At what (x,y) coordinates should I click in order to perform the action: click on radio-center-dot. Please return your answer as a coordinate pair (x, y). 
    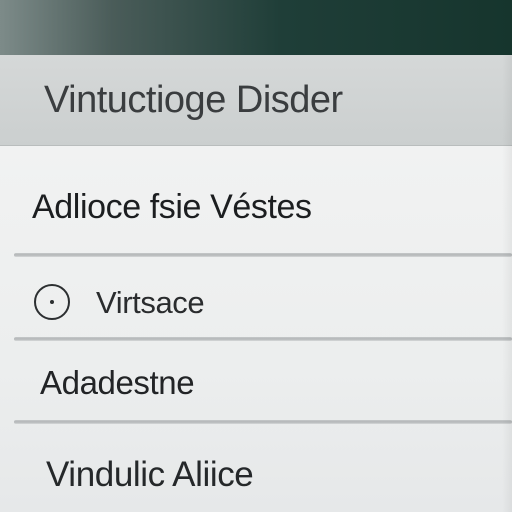
    Looking at the image, I should click on (52, 302).